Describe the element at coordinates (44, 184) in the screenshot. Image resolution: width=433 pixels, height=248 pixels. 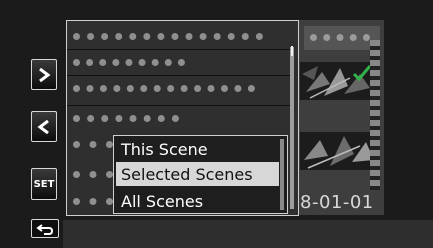
I see `set-button: SET` at that location.